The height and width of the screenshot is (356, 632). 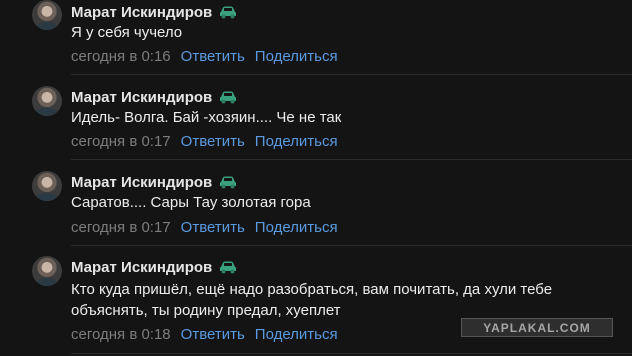 I want to click on comment-text: Я у себя чучело, so click(x=127, y=32).